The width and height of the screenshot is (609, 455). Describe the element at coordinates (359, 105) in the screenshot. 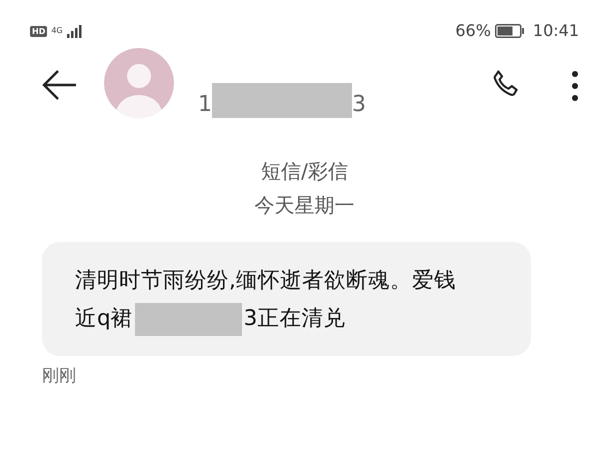

I see `phone-number-digit: 3` at that location.